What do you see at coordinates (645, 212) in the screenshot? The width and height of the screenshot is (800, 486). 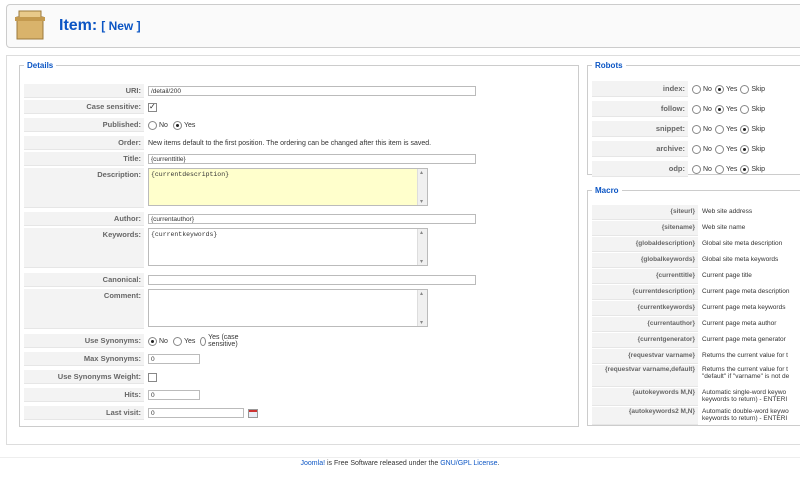 I see `macro-key: {siteurl}` at bounding box center [645, 212].